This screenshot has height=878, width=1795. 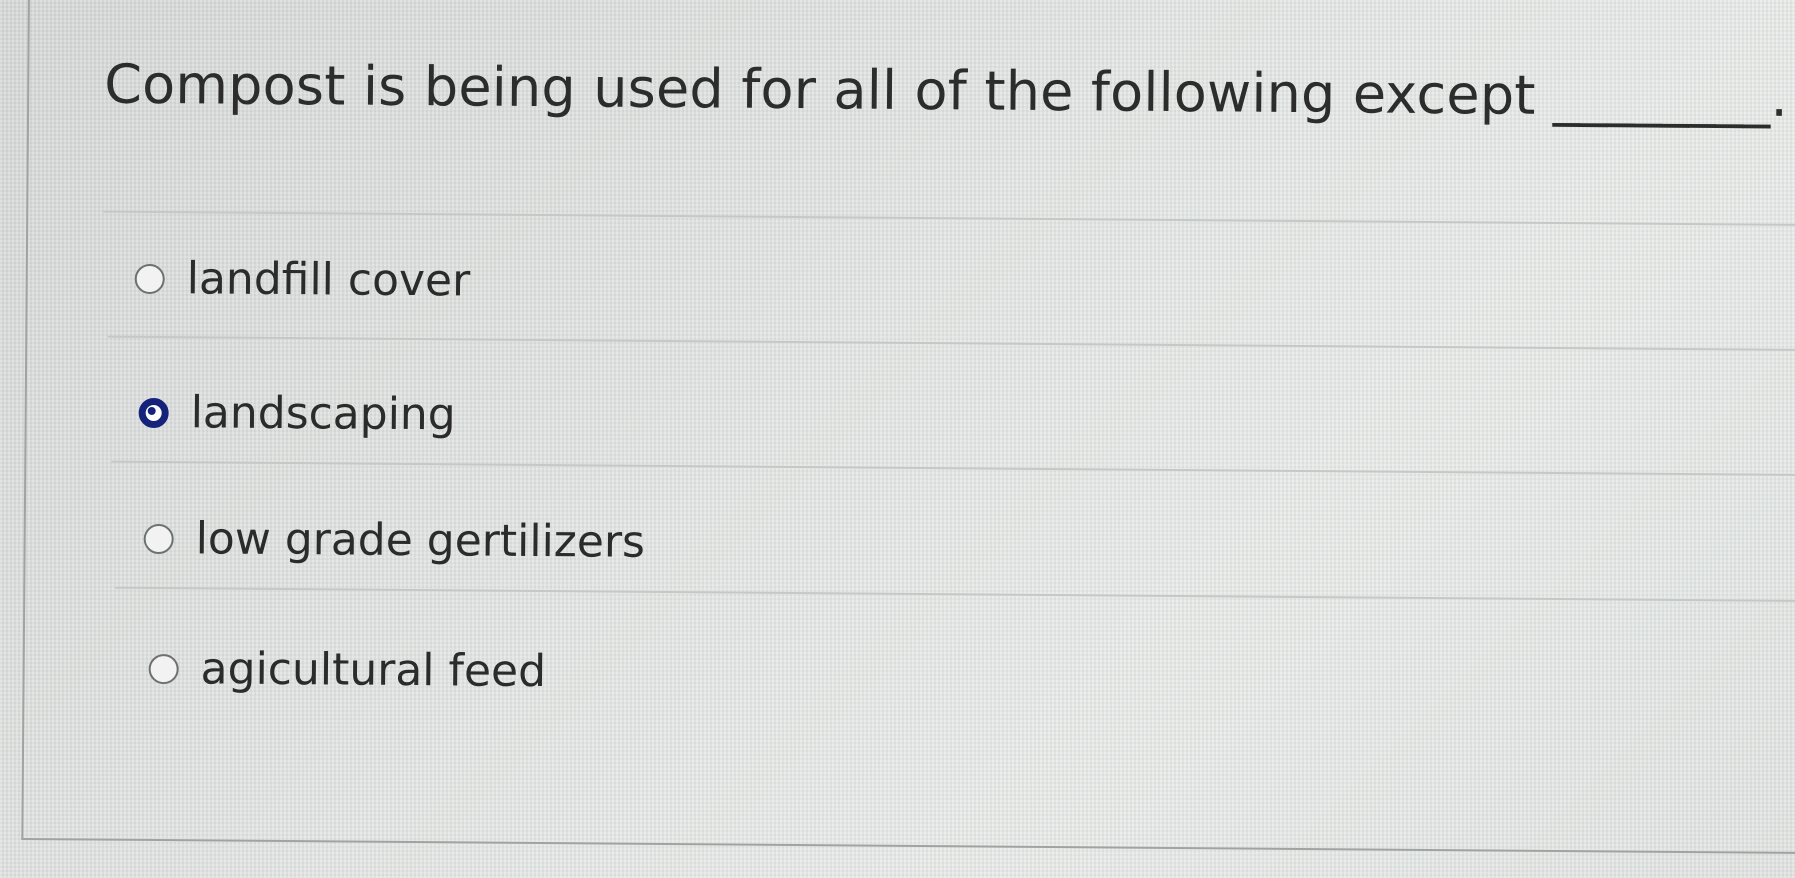 What do you see at coordinates (153, 412) in the screenshot?
I see `radio-button-selected` at bounding box center [153, 412].